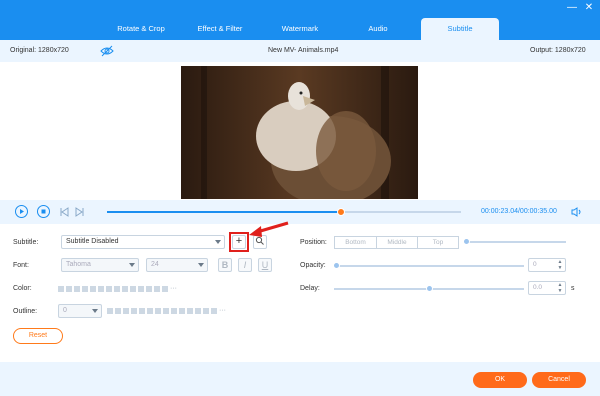  I want to click on video-preview, so click(299, 132).